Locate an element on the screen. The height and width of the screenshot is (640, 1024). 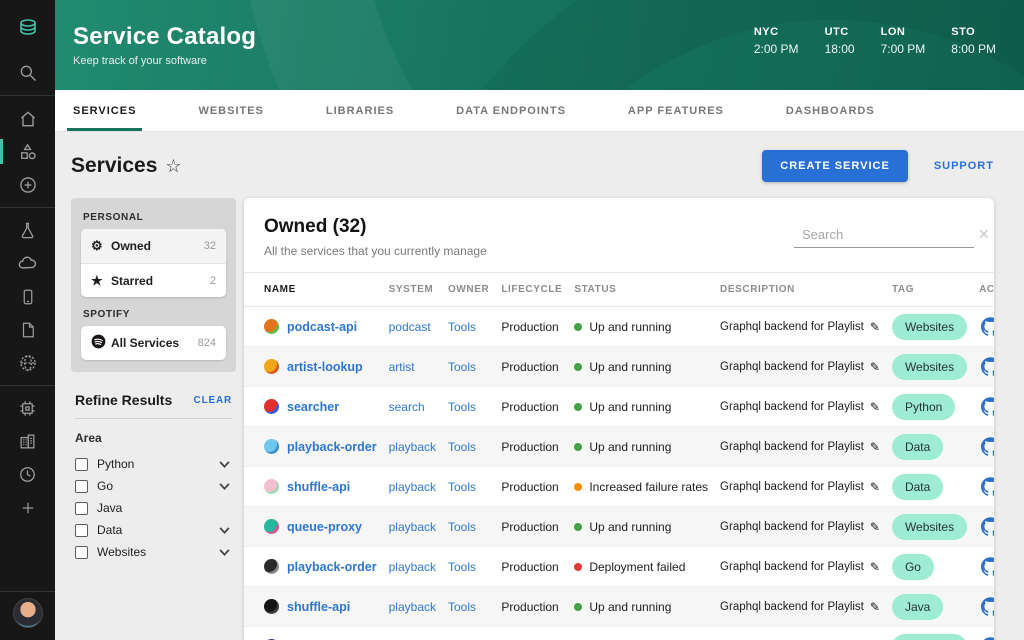
clear-filters-button: CLEAR is located at coordinates (213, 400).